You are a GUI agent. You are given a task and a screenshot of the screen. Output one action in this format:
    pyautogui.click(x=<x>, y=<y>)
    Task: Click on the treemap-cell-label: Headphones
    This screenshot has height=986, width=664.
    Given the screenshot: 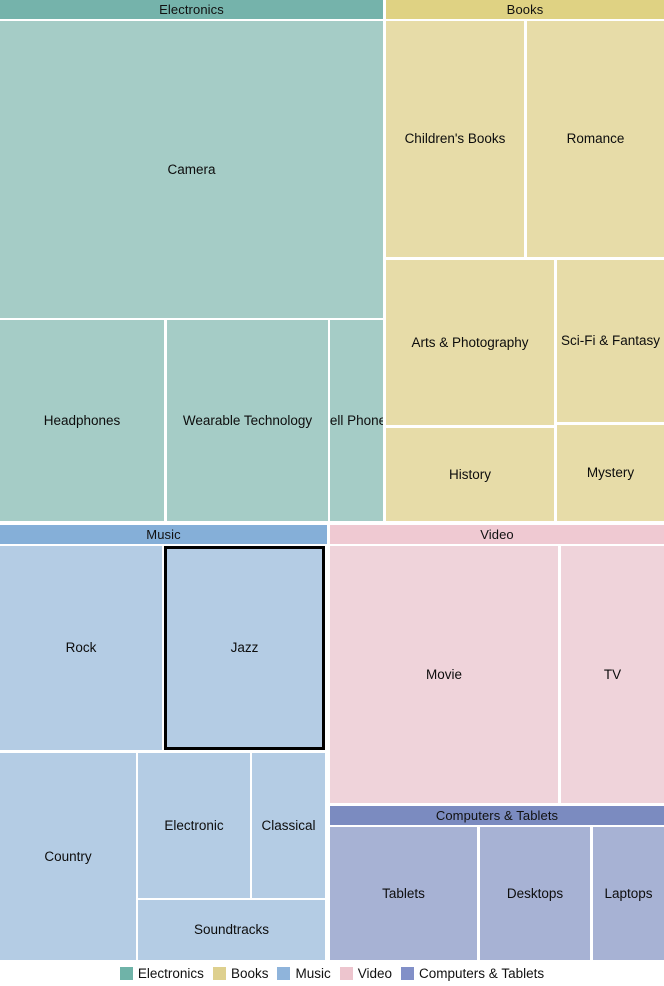 What is the action you would take?
    pyautogui.click(x=82, y=420)
    